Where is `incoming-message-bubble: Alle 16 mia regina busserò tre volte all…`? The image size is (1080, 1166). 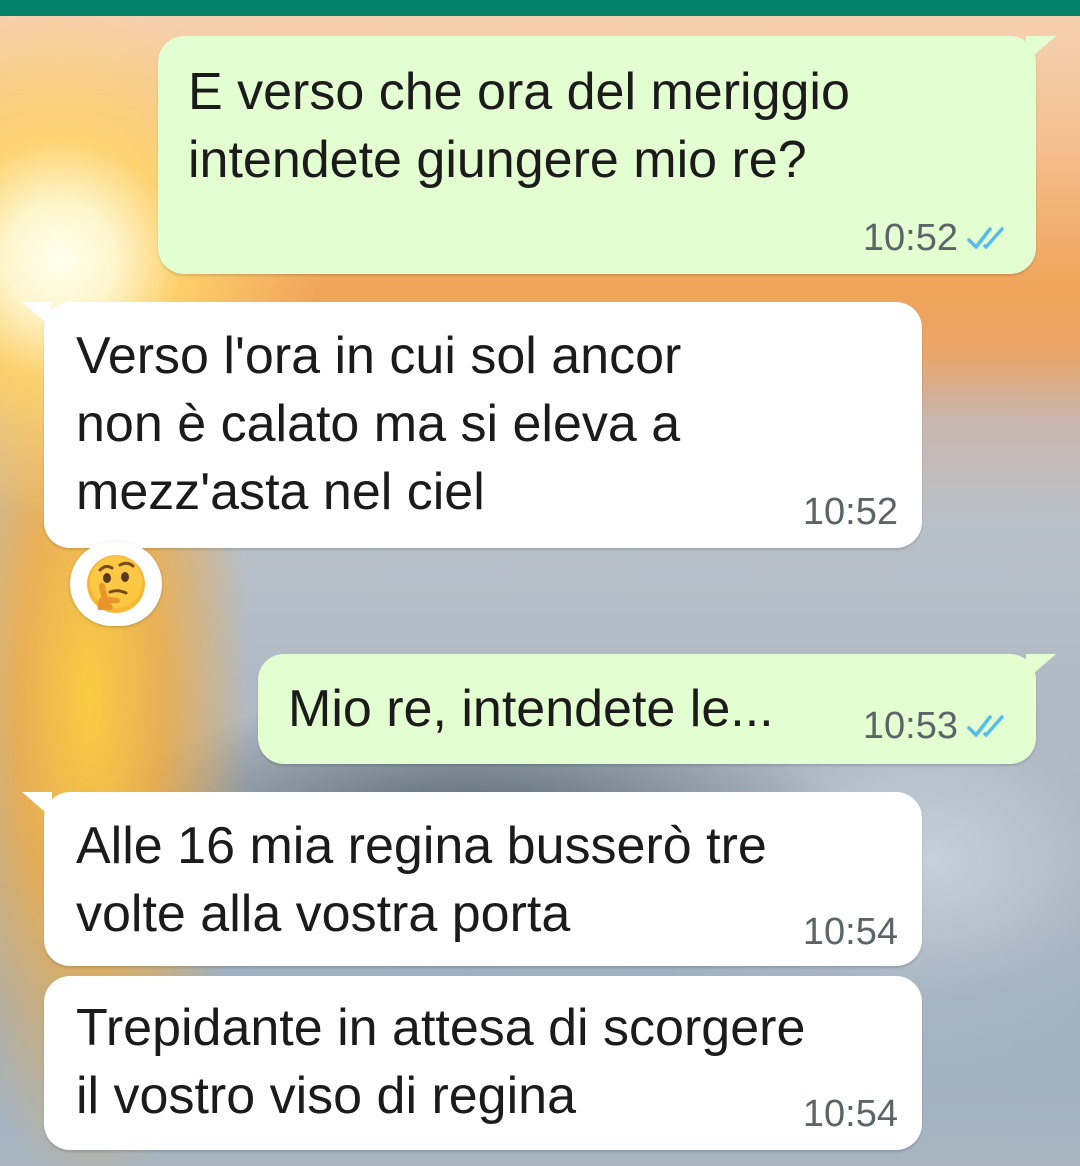
incoming-message-bubble: Alle 16 mia regina busserò tre volte all… is located at coordinates (483, 879).